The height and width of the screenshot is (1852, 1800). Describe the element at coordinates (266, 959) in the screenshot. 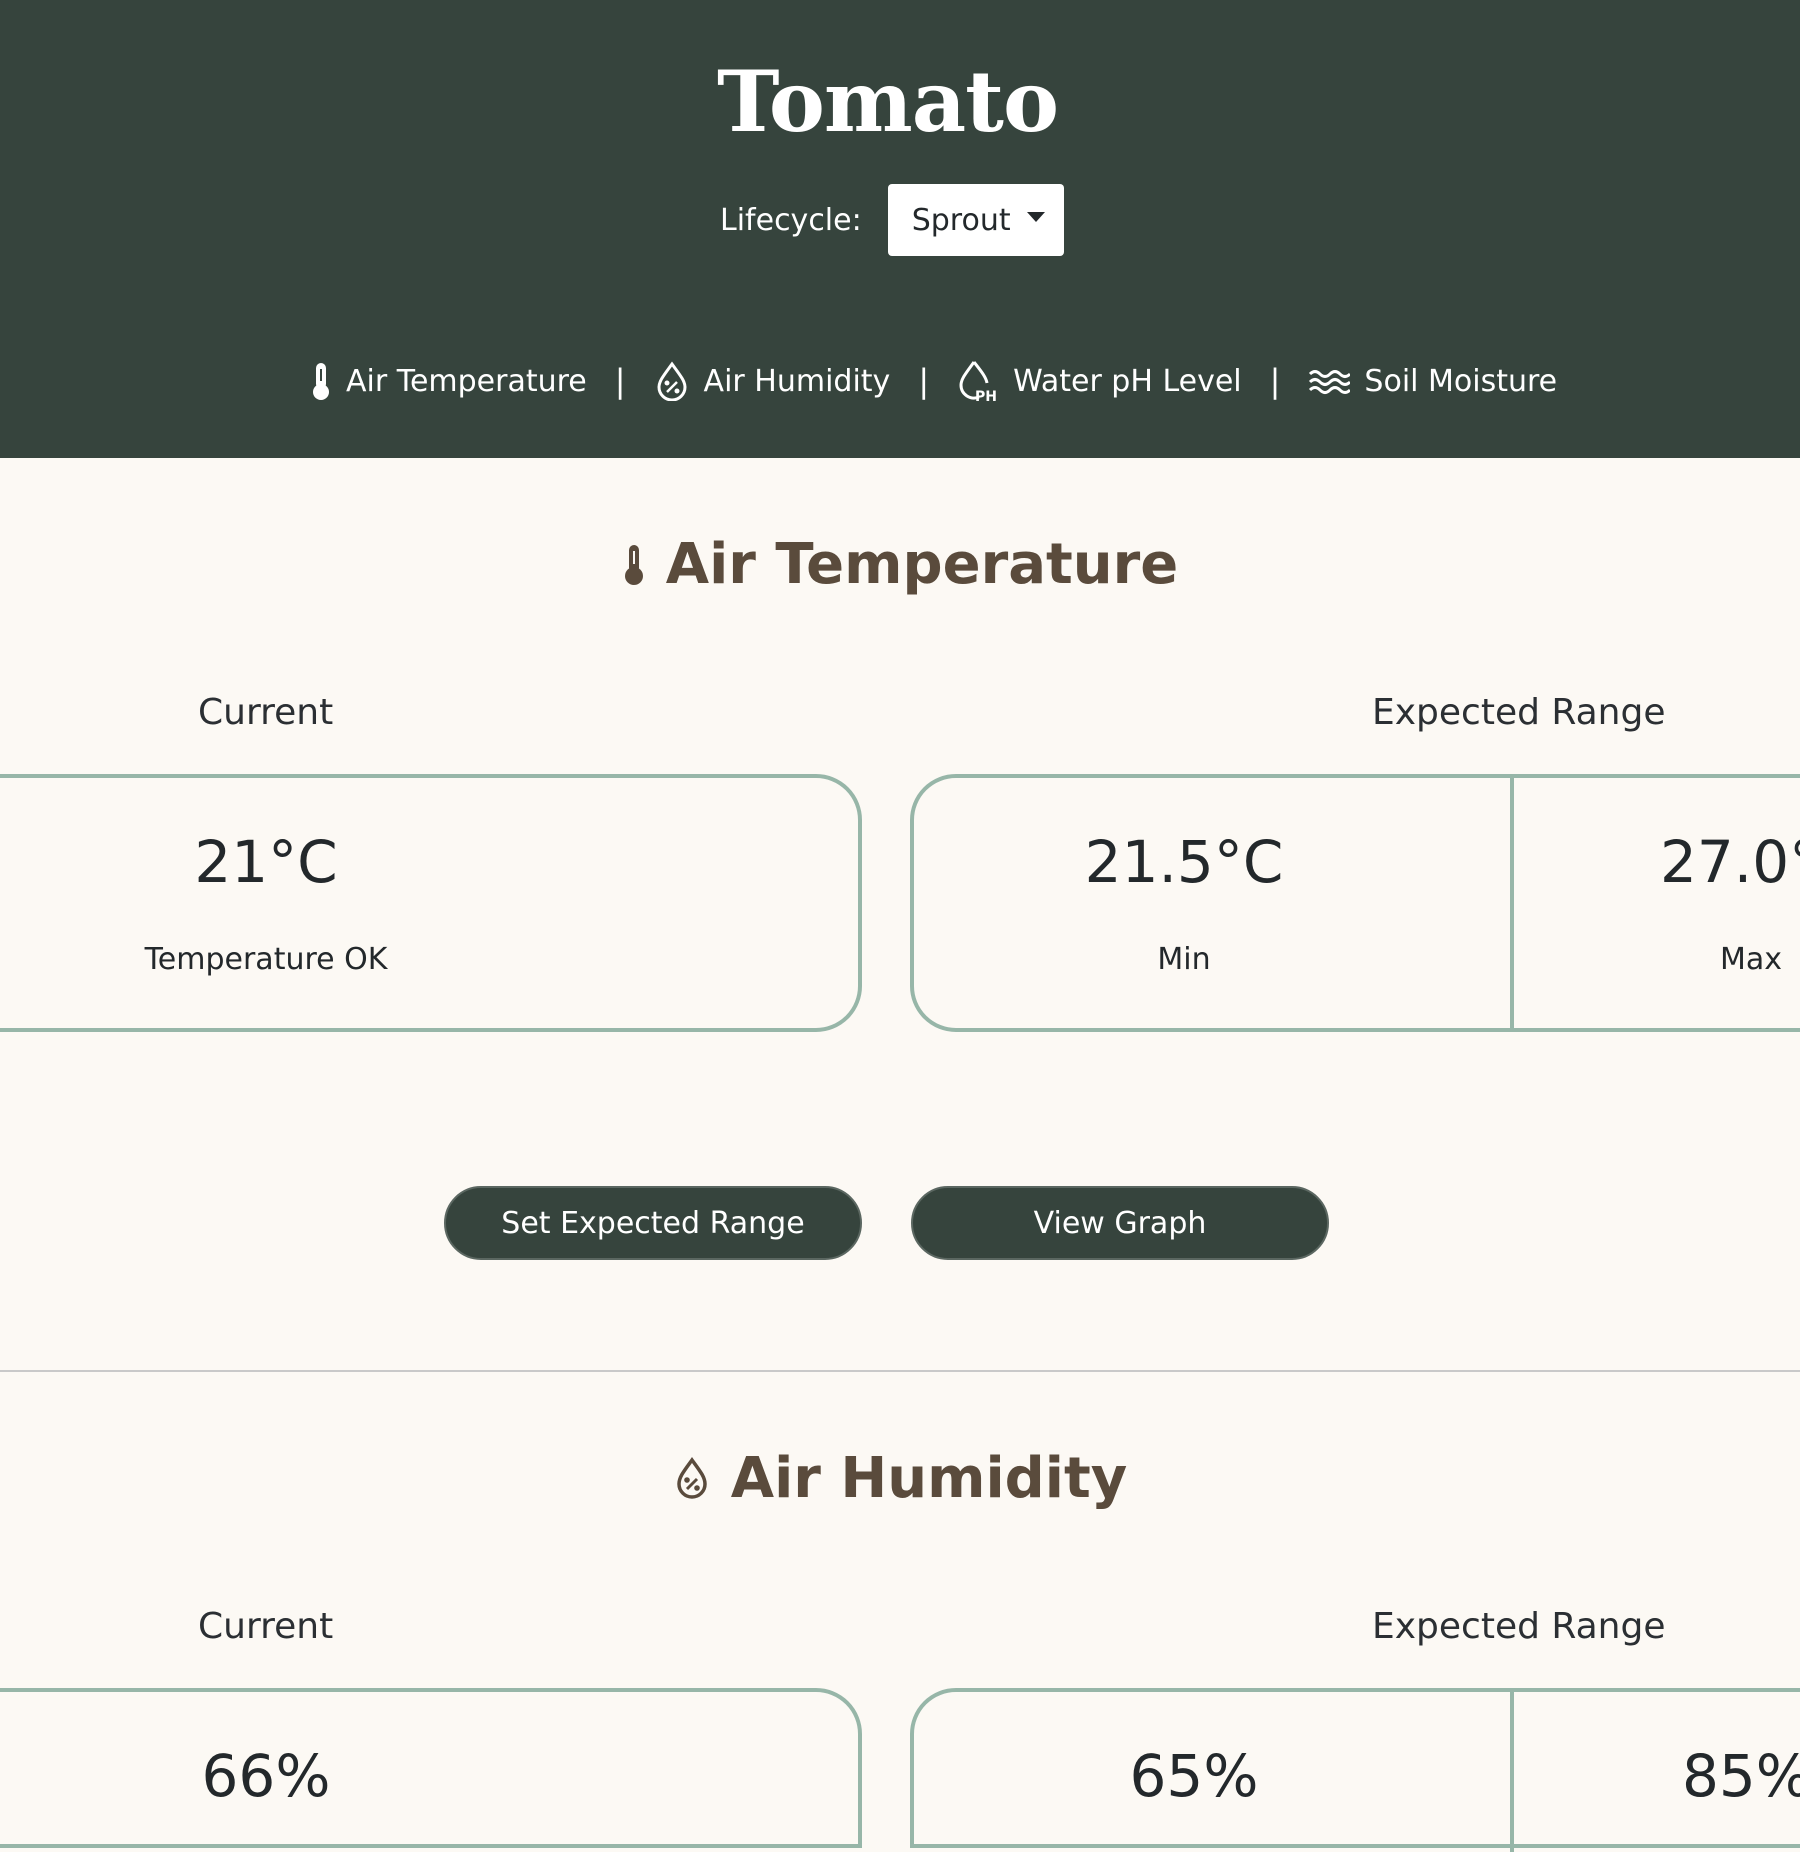

I see `temperature-status: Temperature OK` at that location.